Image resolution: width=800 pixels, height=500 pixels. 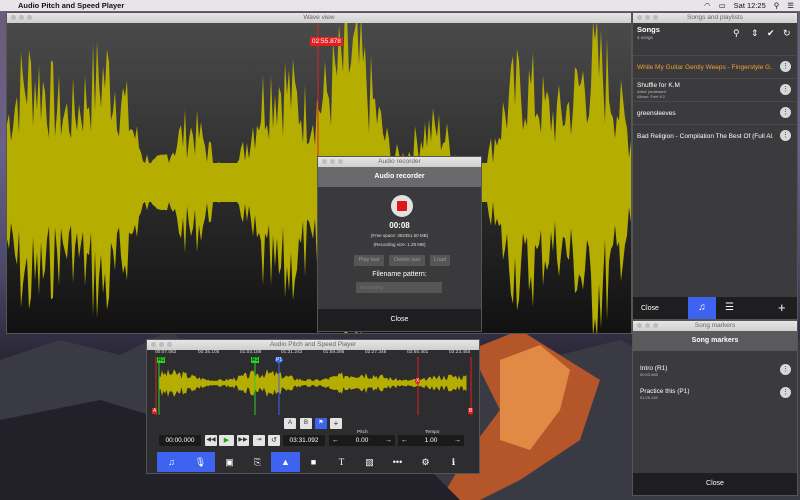 I want to click on pin-button: ⚑, so click(x=321, y=423).